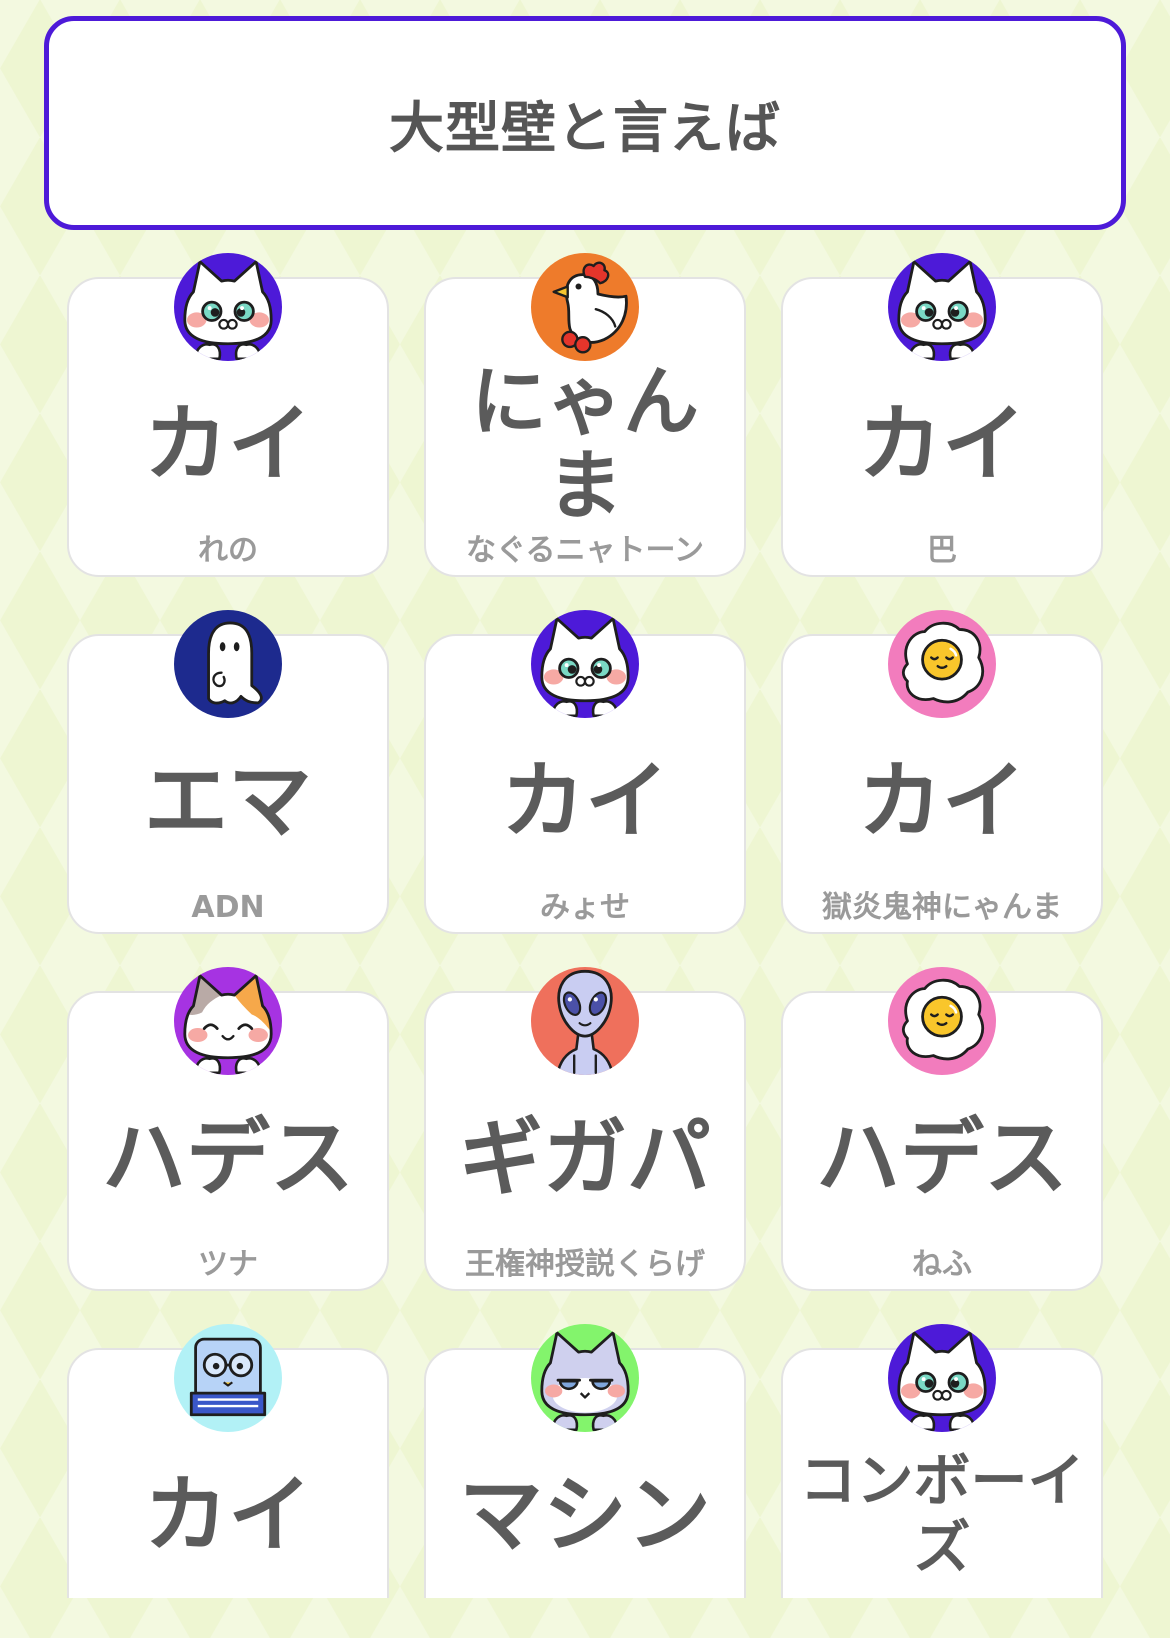  I want to click on answer-text: にゃんま, so click(585, 443).